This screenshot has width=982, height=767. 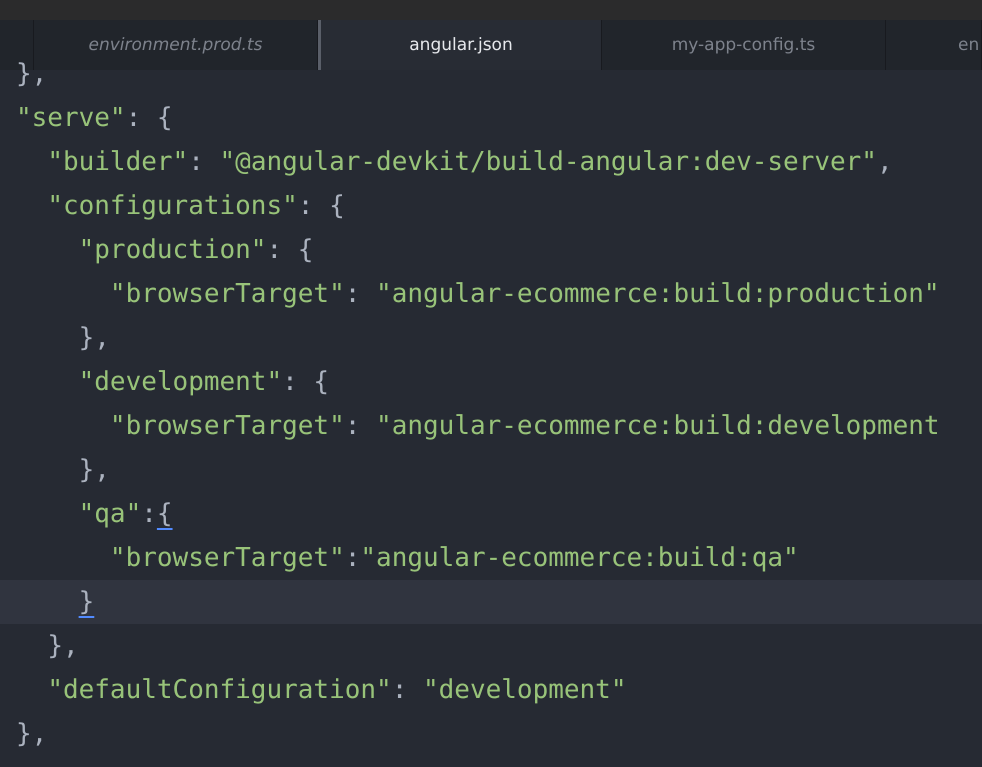 What do you see at coordinates (744, 45) in the screenshot?
I see `file-tab: my-app-config.ts` at bounding box center [744, 45].